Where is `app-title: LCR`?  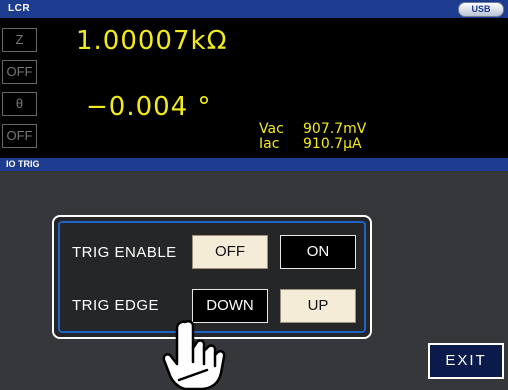 app-title: LCR is located at coordinates (19, 8).